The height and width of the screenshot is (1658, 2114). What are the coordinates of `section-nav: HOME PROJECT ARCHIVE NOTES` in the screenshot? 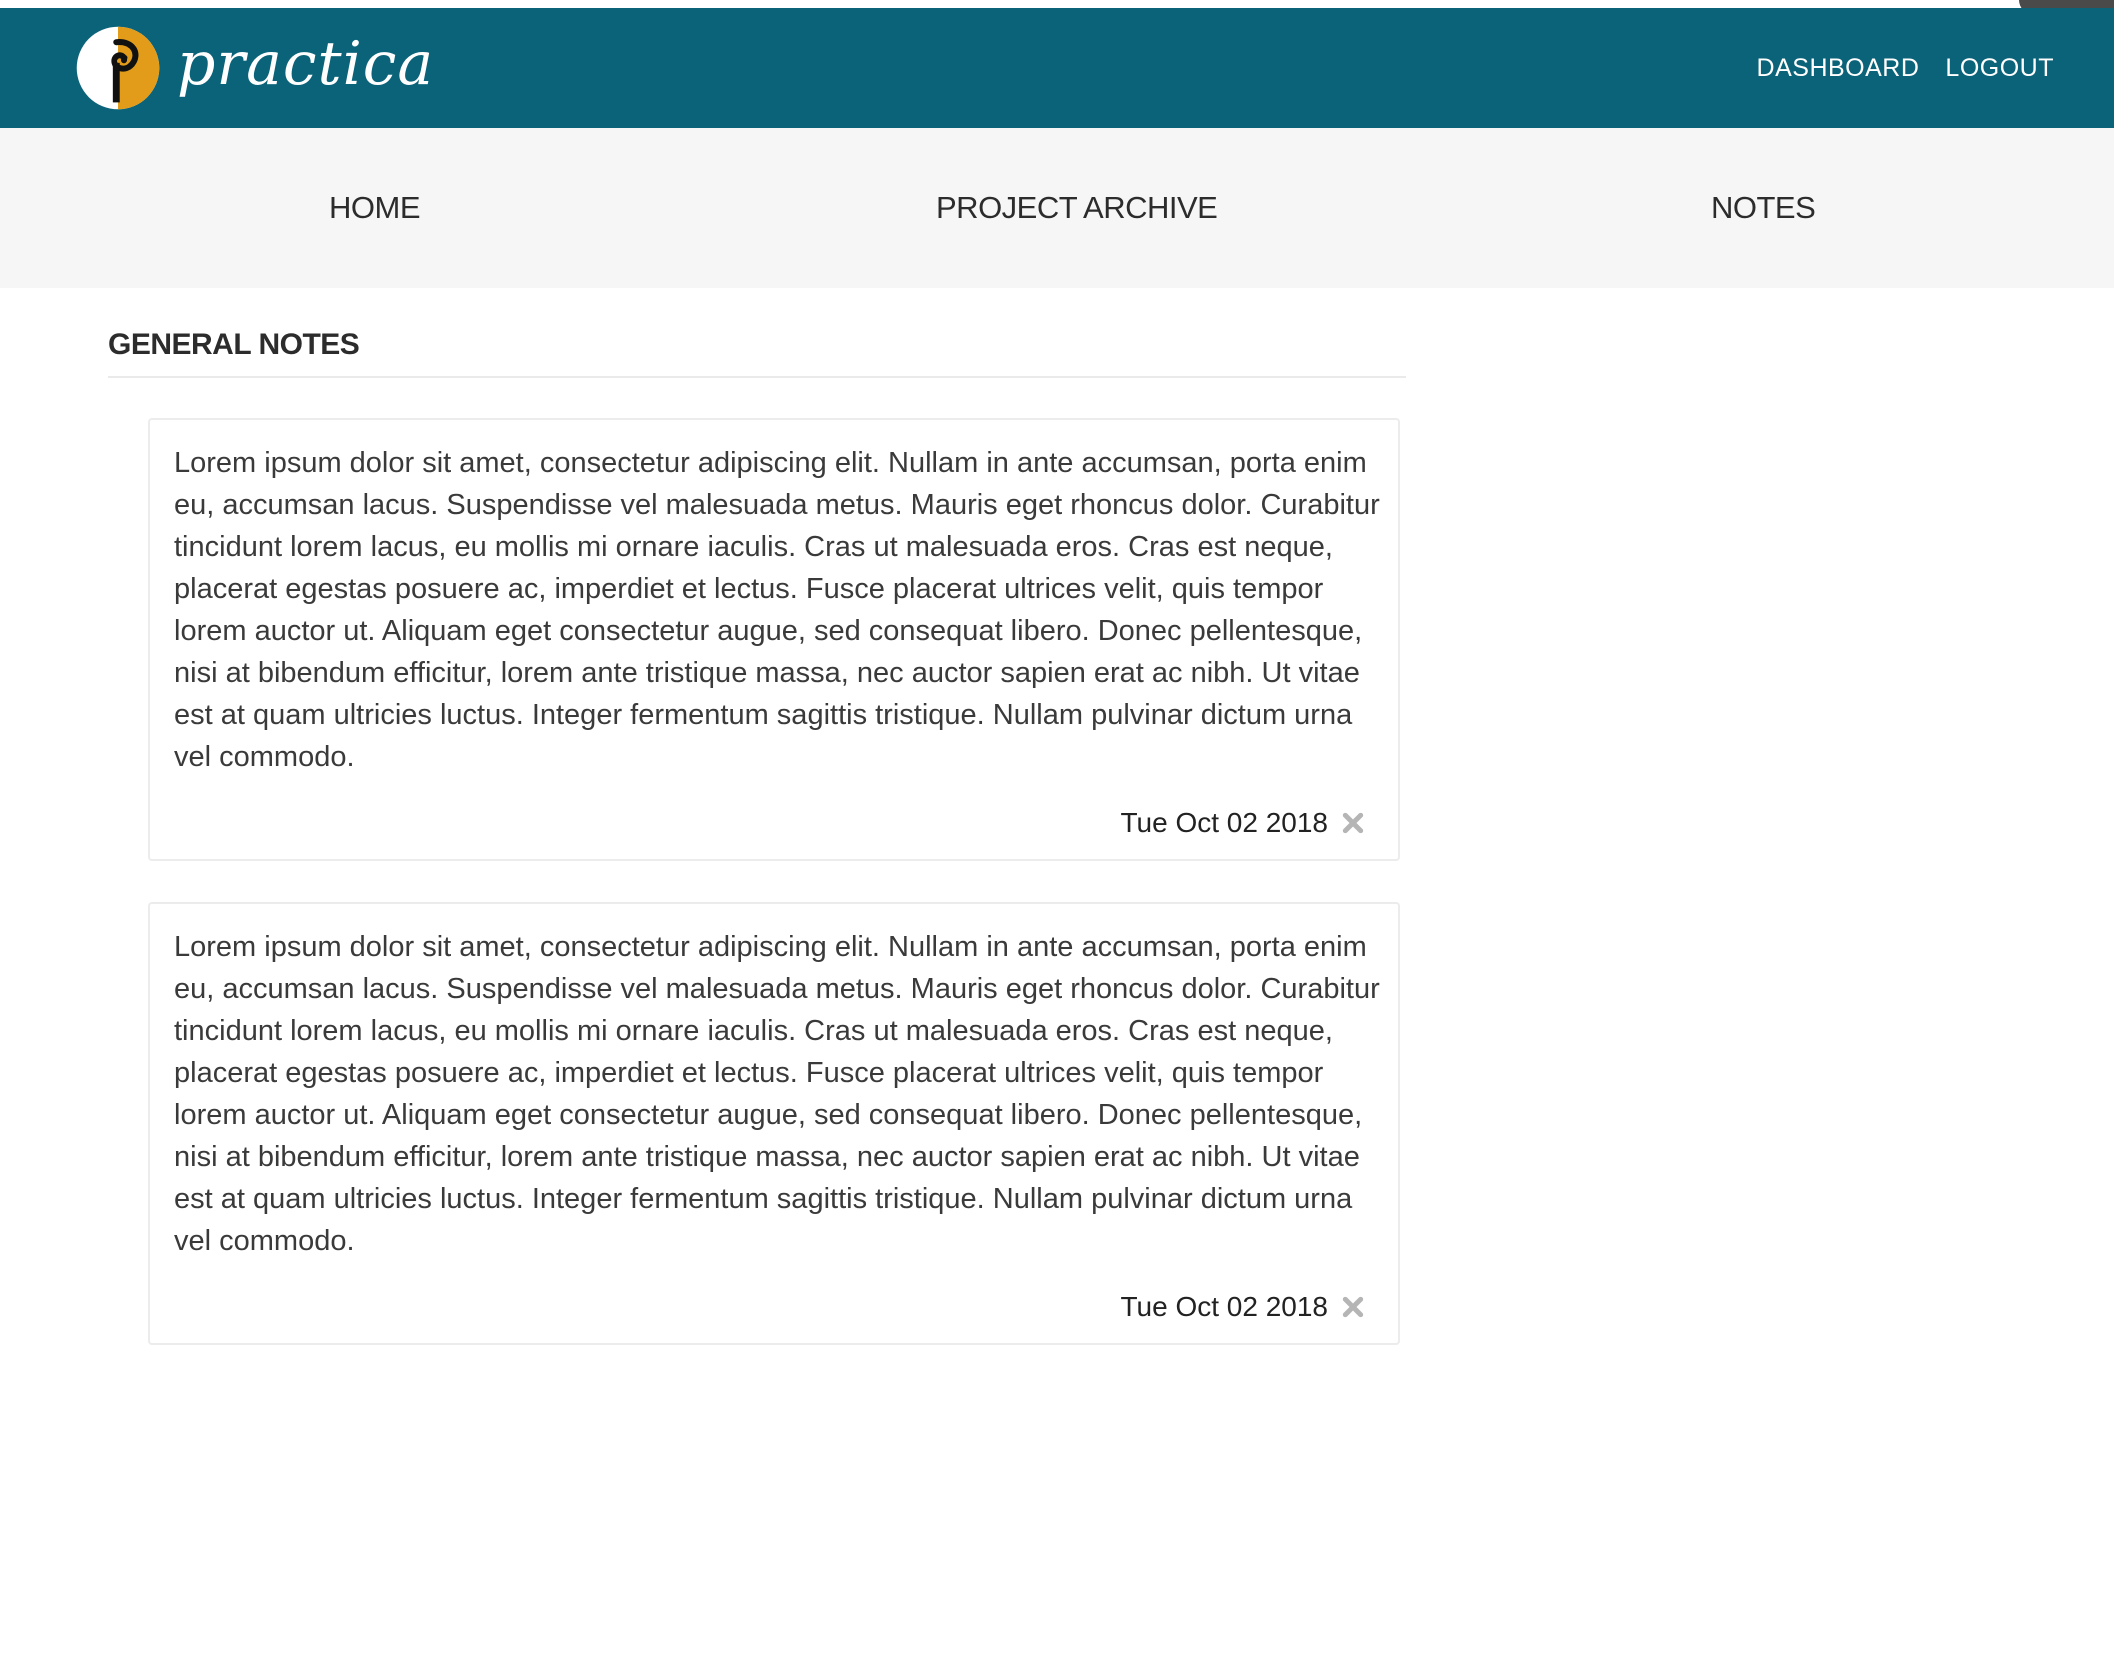 It's located at (1057, 208).